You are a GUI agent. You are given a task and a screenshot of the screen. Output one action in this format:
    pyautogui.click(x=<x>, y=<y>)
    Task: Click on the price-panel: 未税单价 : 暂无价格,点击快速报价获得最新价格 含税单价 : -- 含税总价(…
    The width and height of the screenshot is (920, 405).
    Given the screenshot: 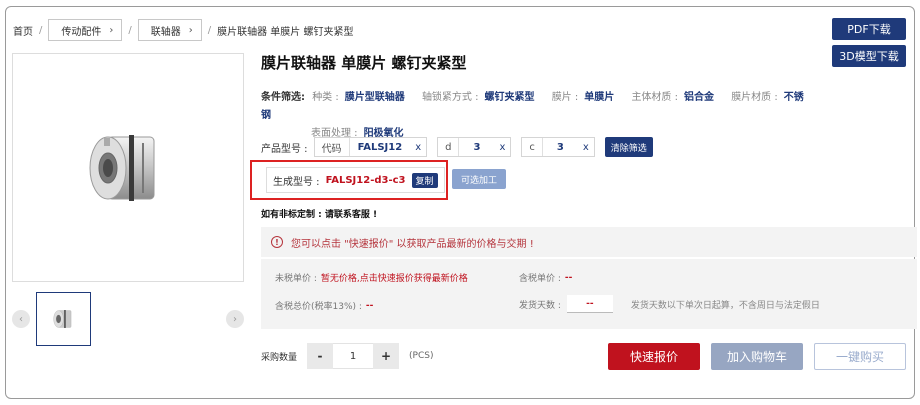 What is the action you would take?
    pyautogui.click(x=589, y=294)
    